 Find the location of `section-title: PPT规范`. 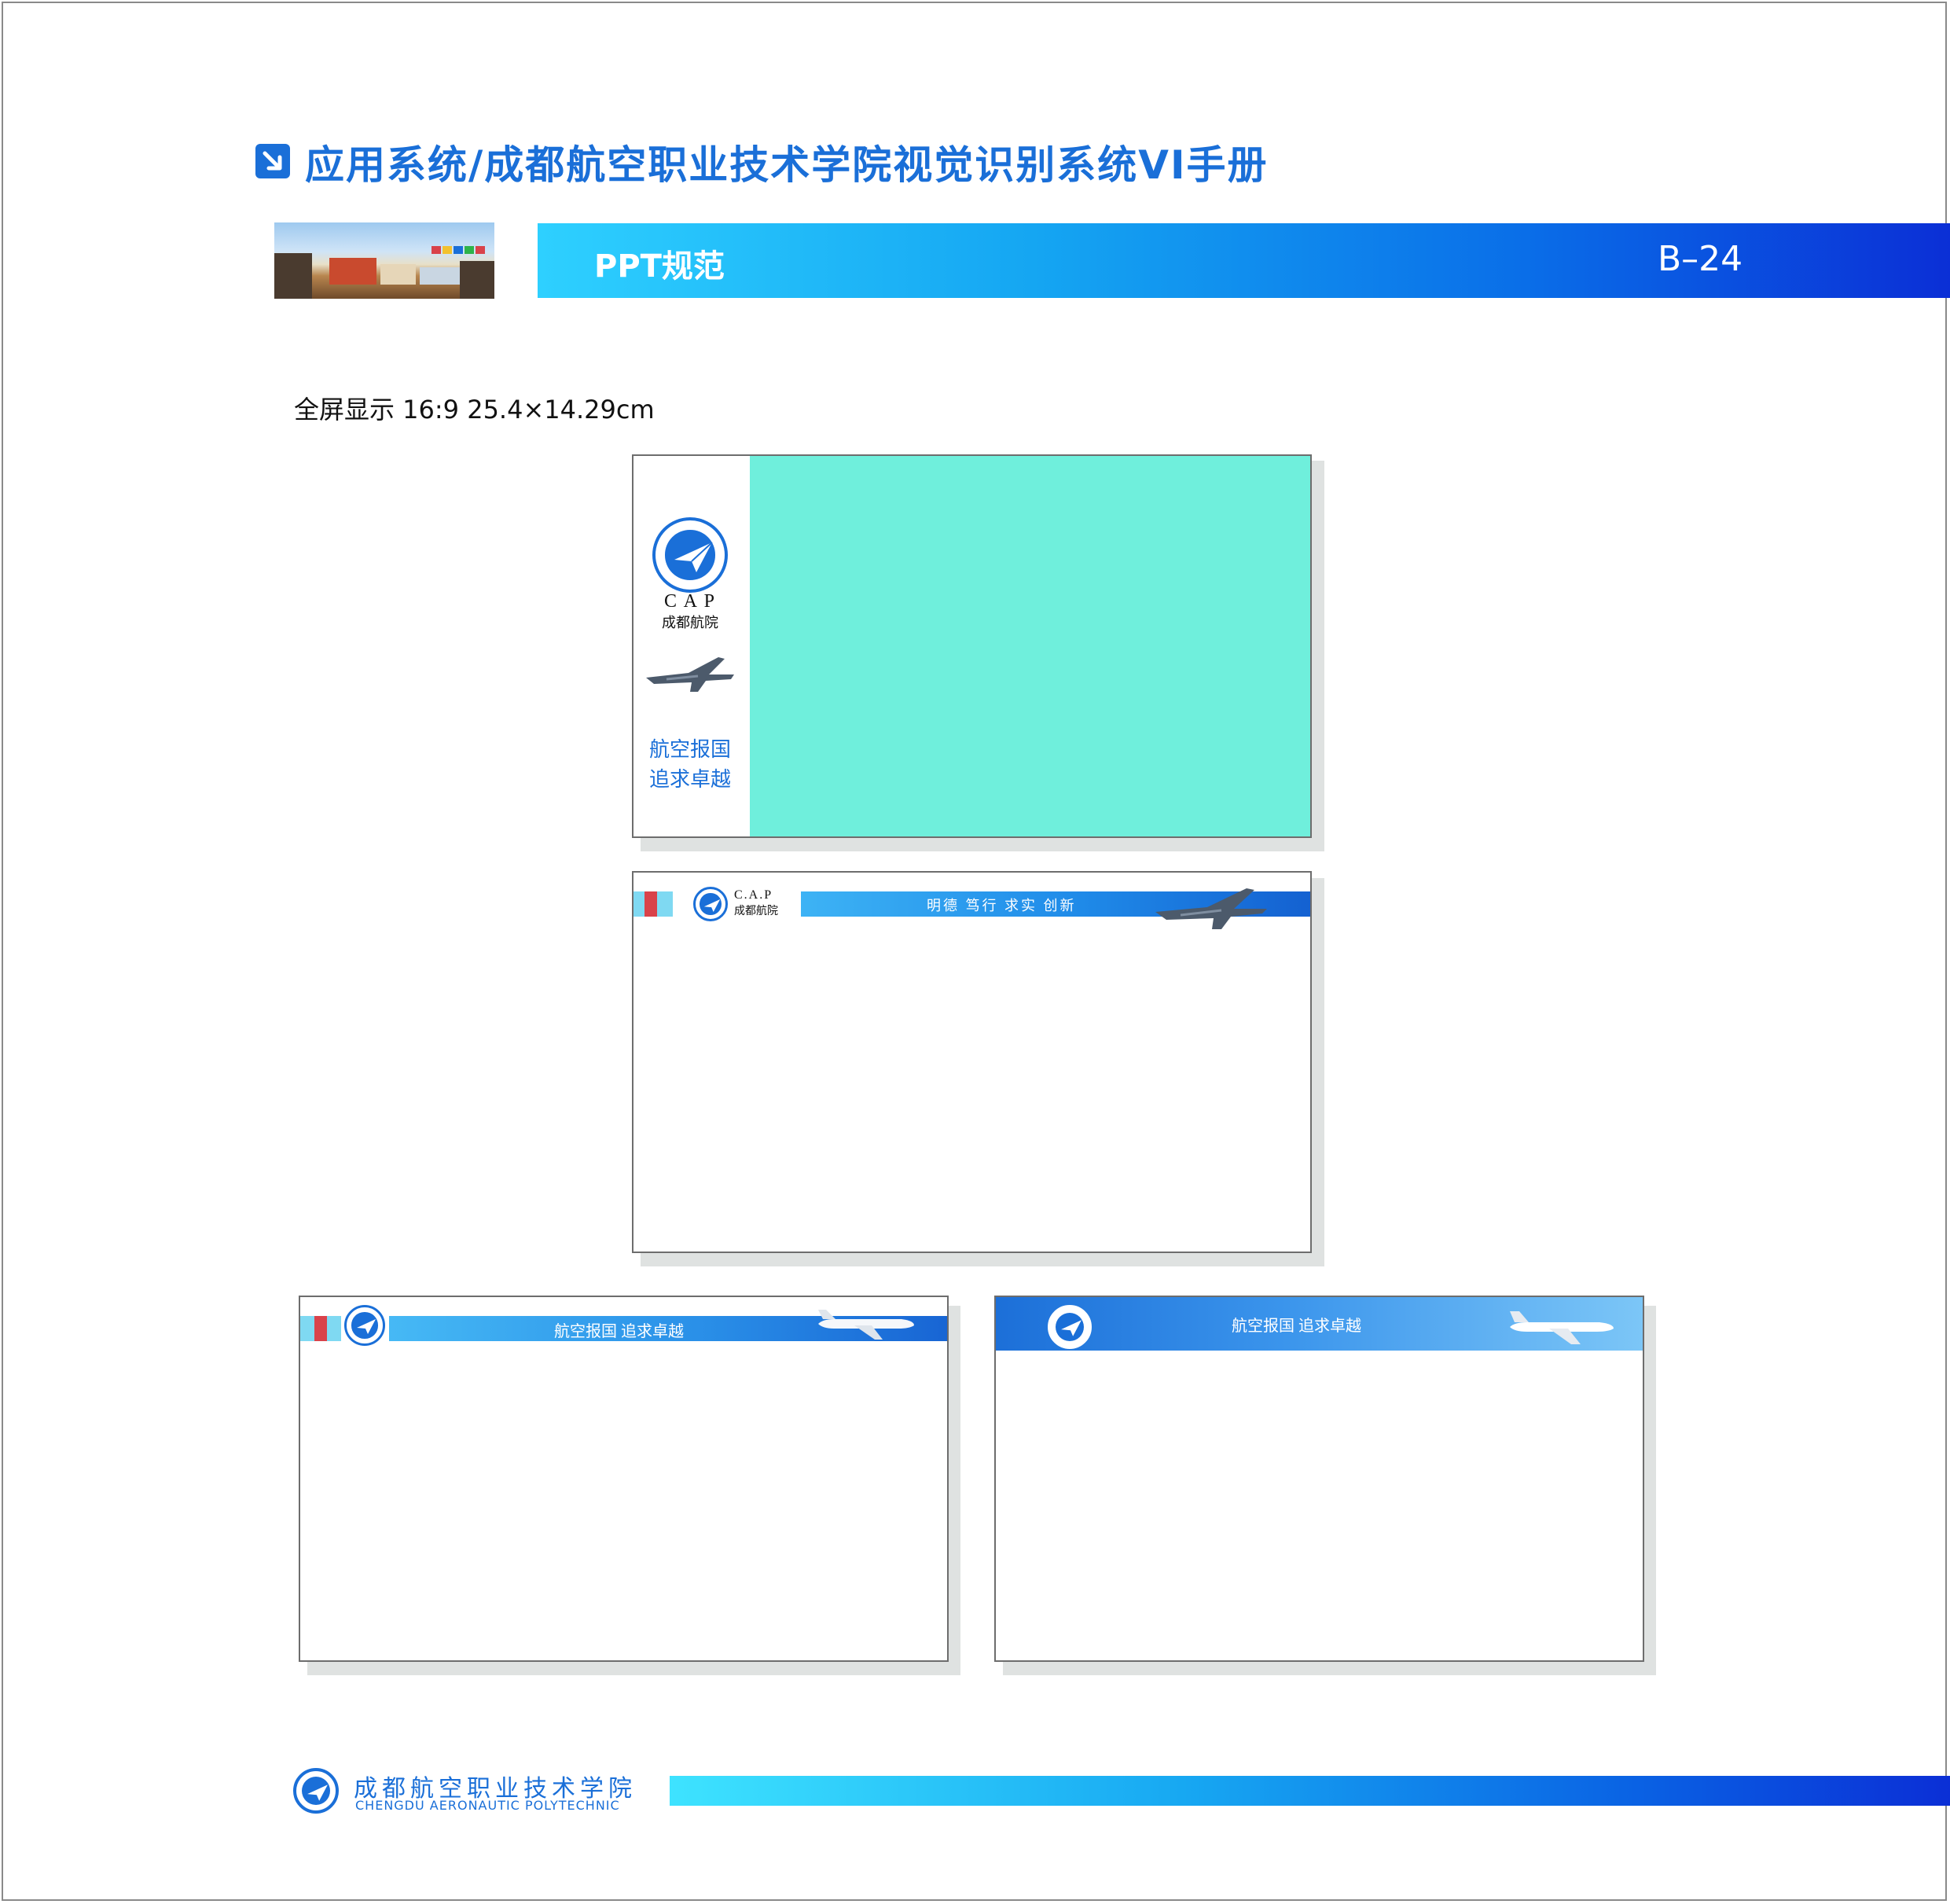

section-title: PPT规范 is located at coordinates (659, 266).